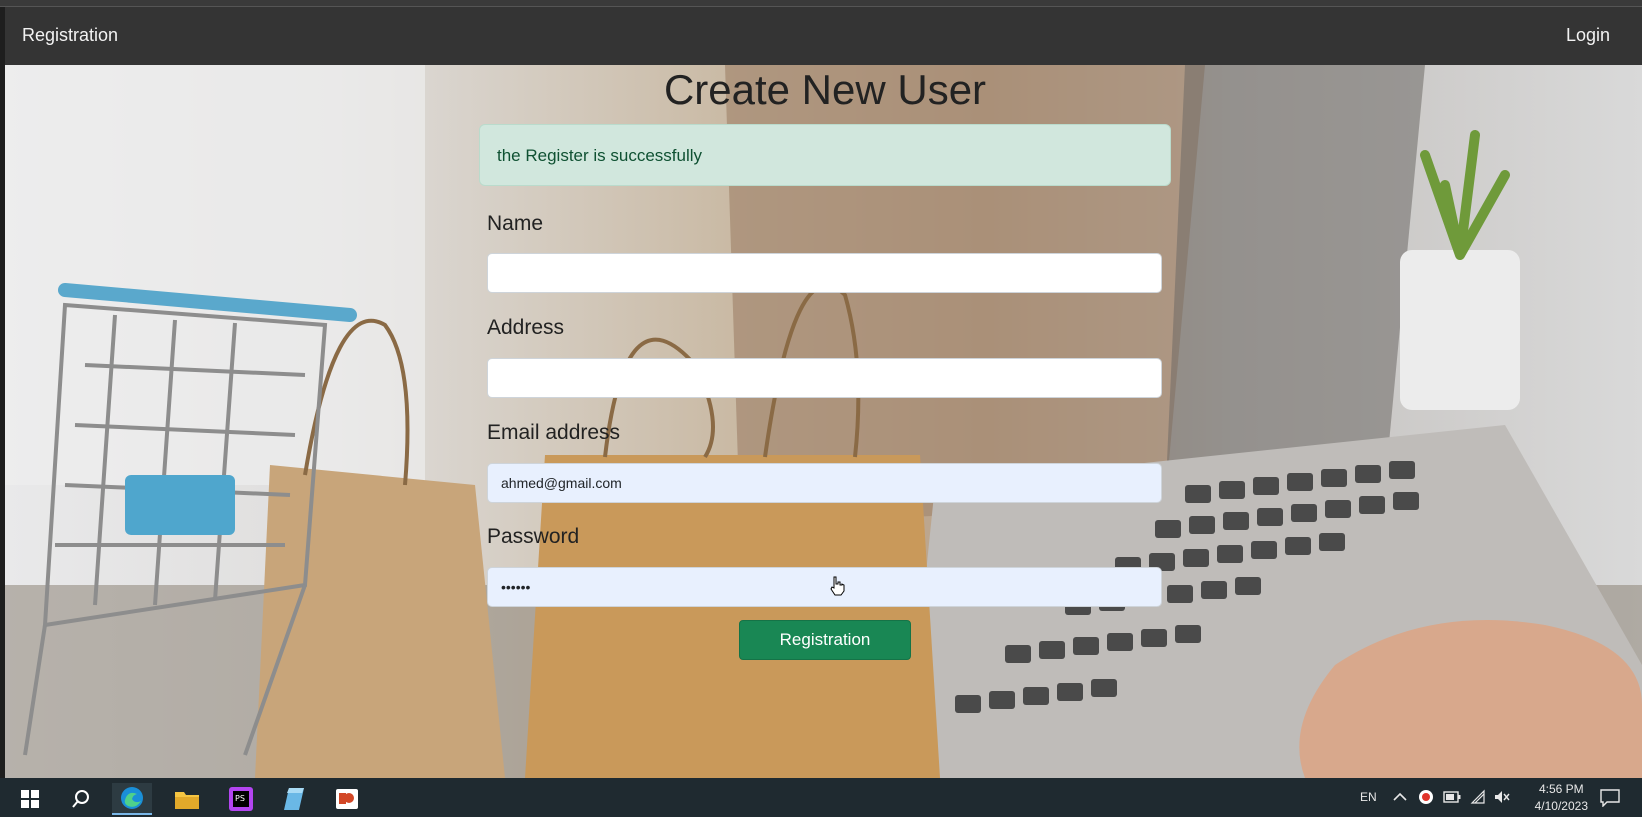 This screenshot has height=817, width=1642. I want to click on powerpoint-icon, so click(347, 799).